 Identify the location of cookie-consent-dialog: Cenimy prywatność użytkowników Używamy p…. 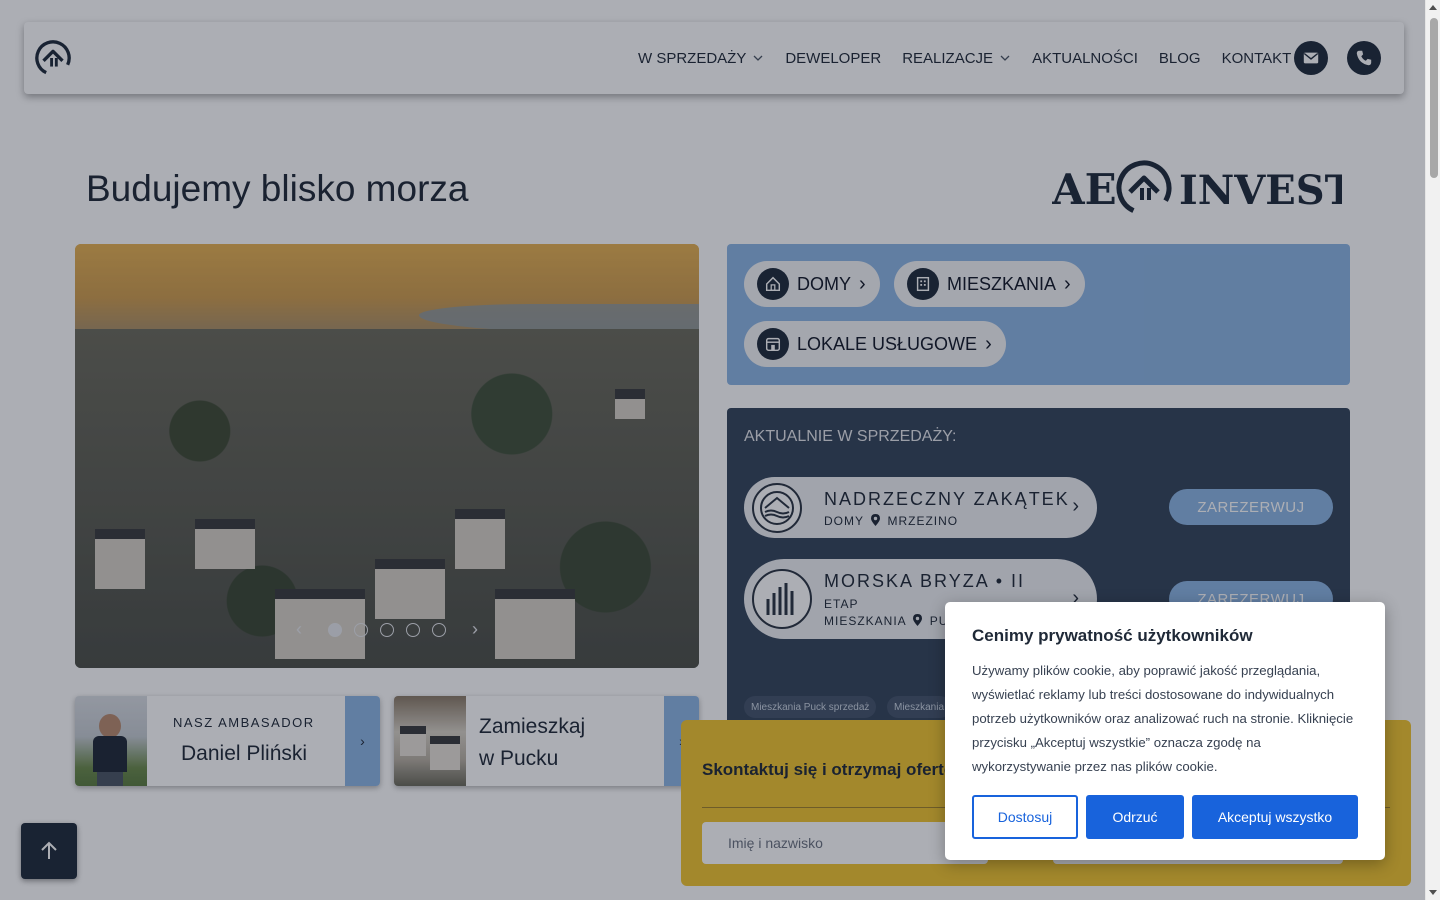
(1165, 731).